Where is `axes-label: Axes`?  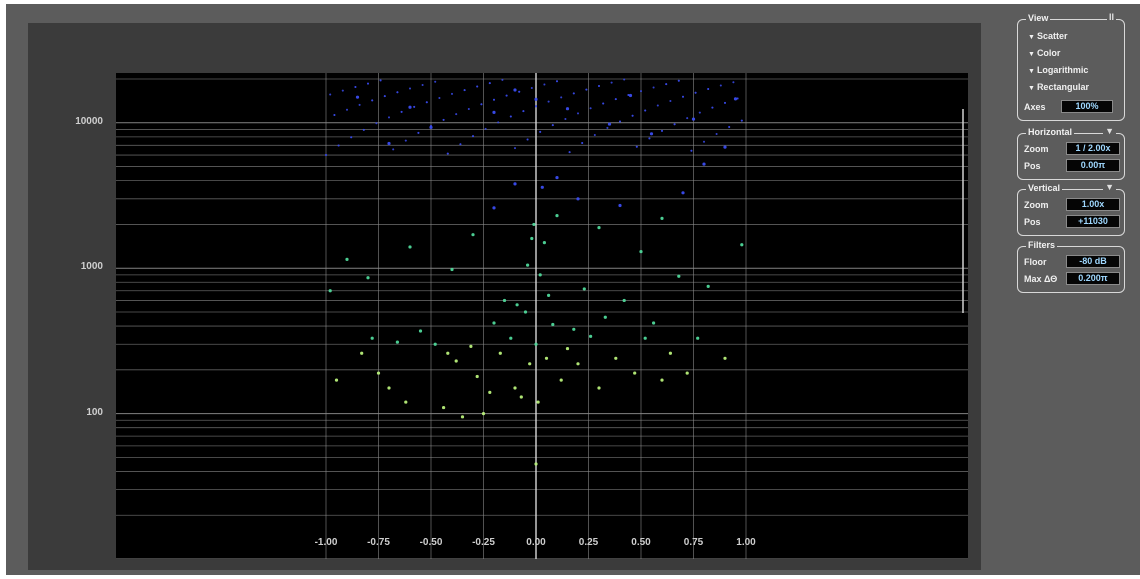 axes-label: Axes is located at coordinates (1035, 107).